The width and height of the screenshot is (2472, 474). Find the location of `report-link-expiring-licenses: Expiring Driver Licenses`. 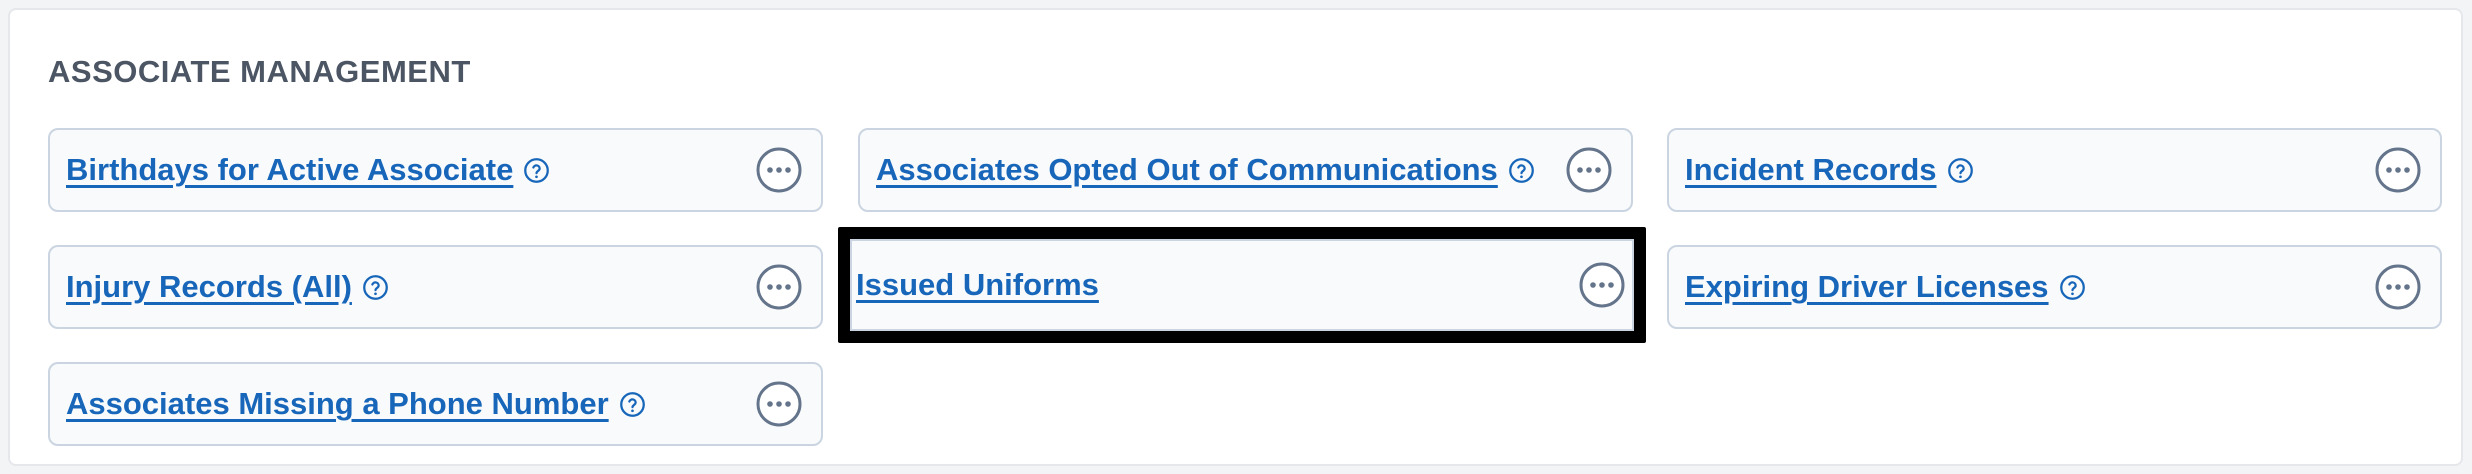

report-link-expiring-licenses: Expiring Driver Licenses is located at coordinates (1867, 287).